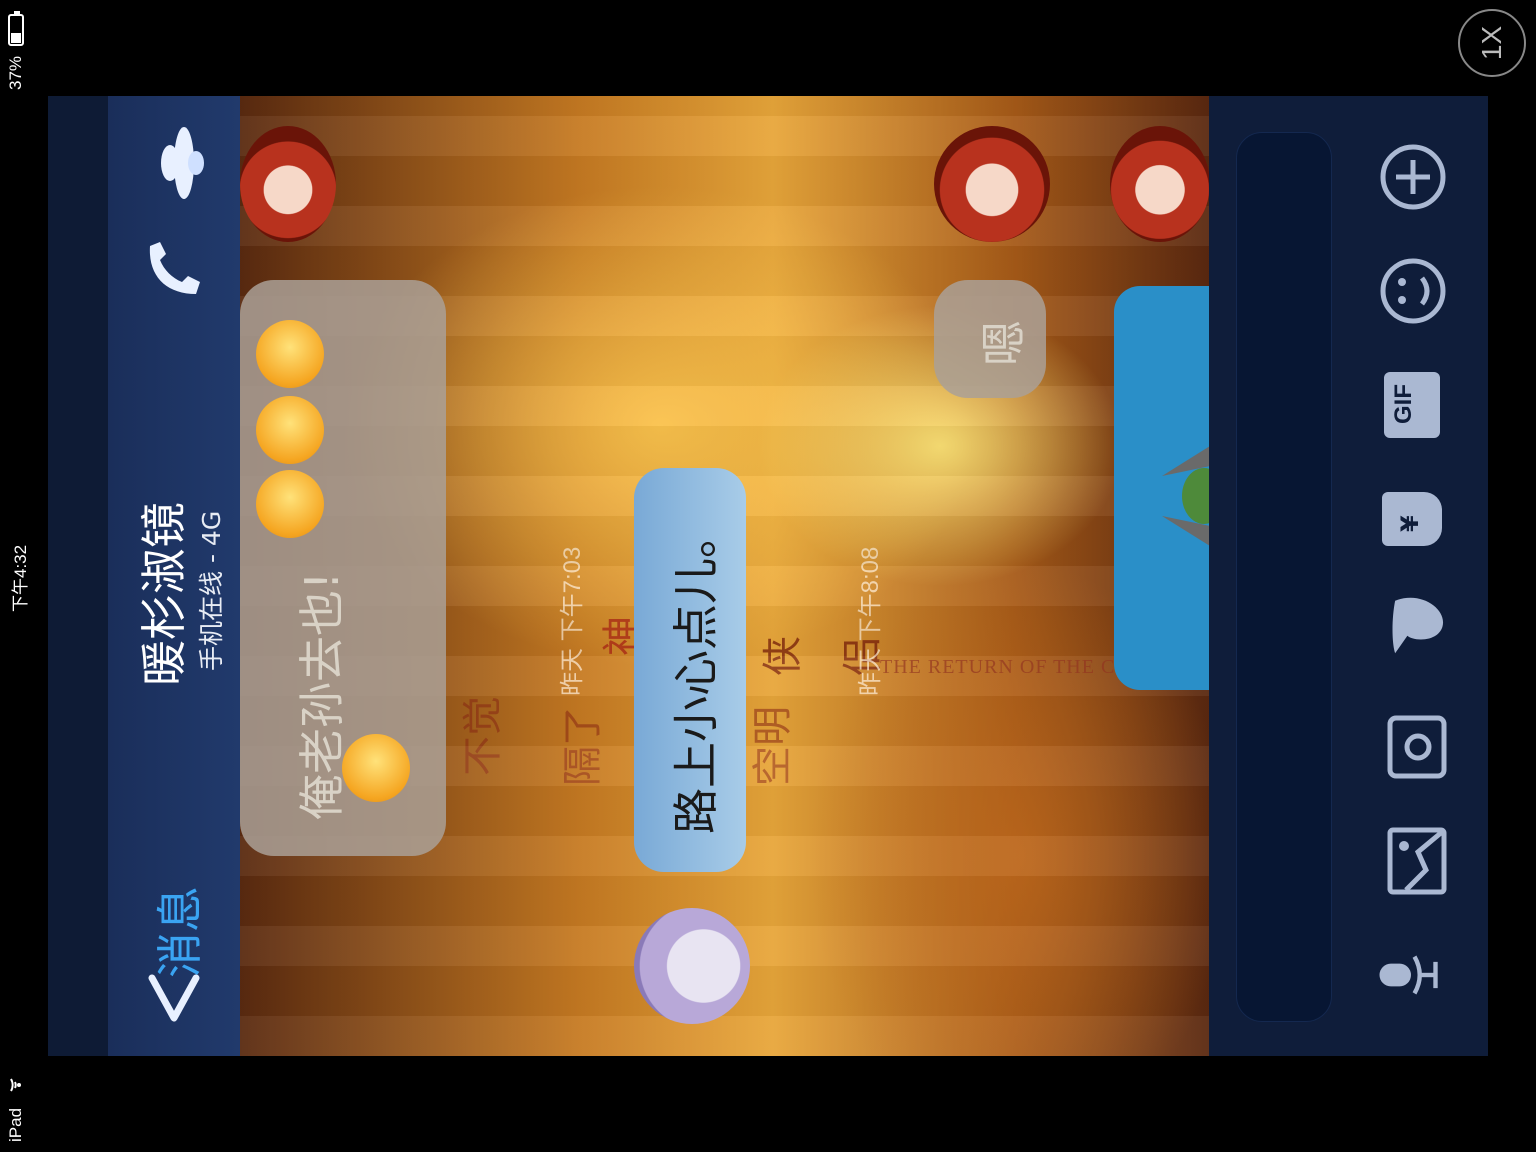 This screenshot has height=1152, width=1536. What do you see at coordinates (1004, 343) in the screenshot?
I see `message-text: 嗯` at bounding box center [1004, 343].